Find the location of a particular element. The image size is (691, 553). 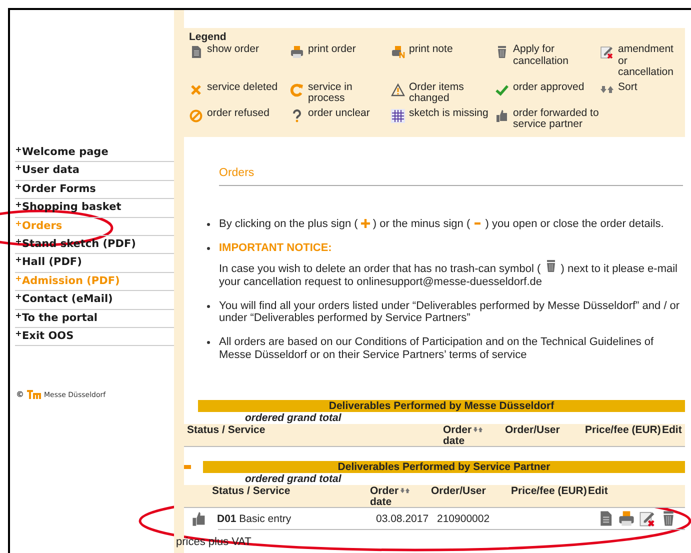

logo-icon is located at coordinates (34, 395).